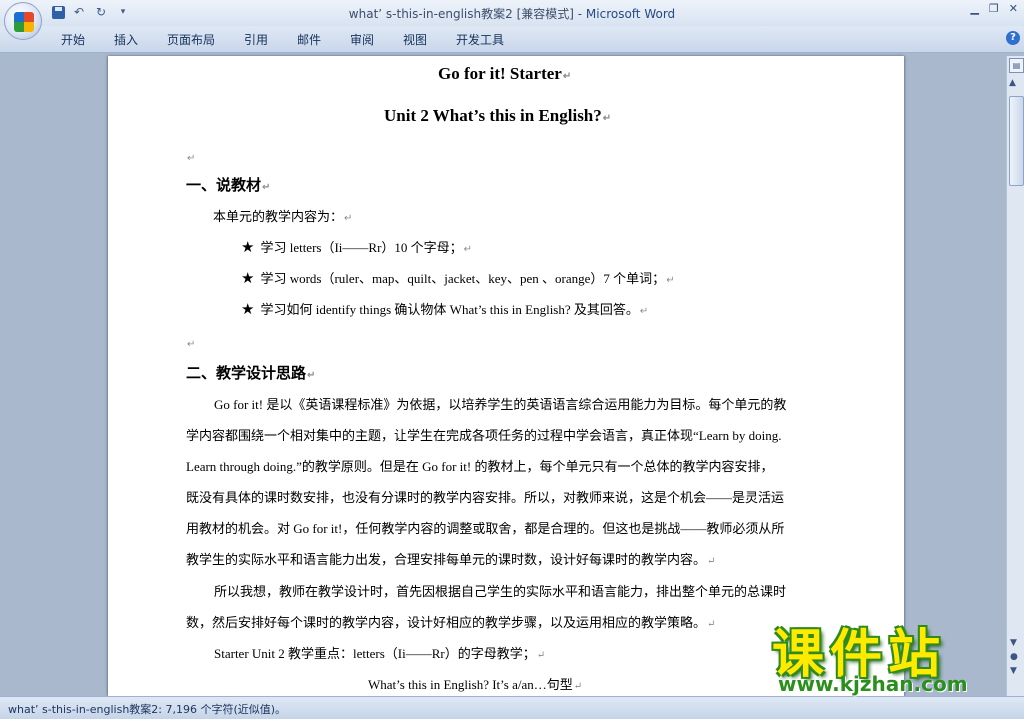 This screenshot has width=1024, height=719. I want to click on tab-insert: 插入, so click(126, 39).